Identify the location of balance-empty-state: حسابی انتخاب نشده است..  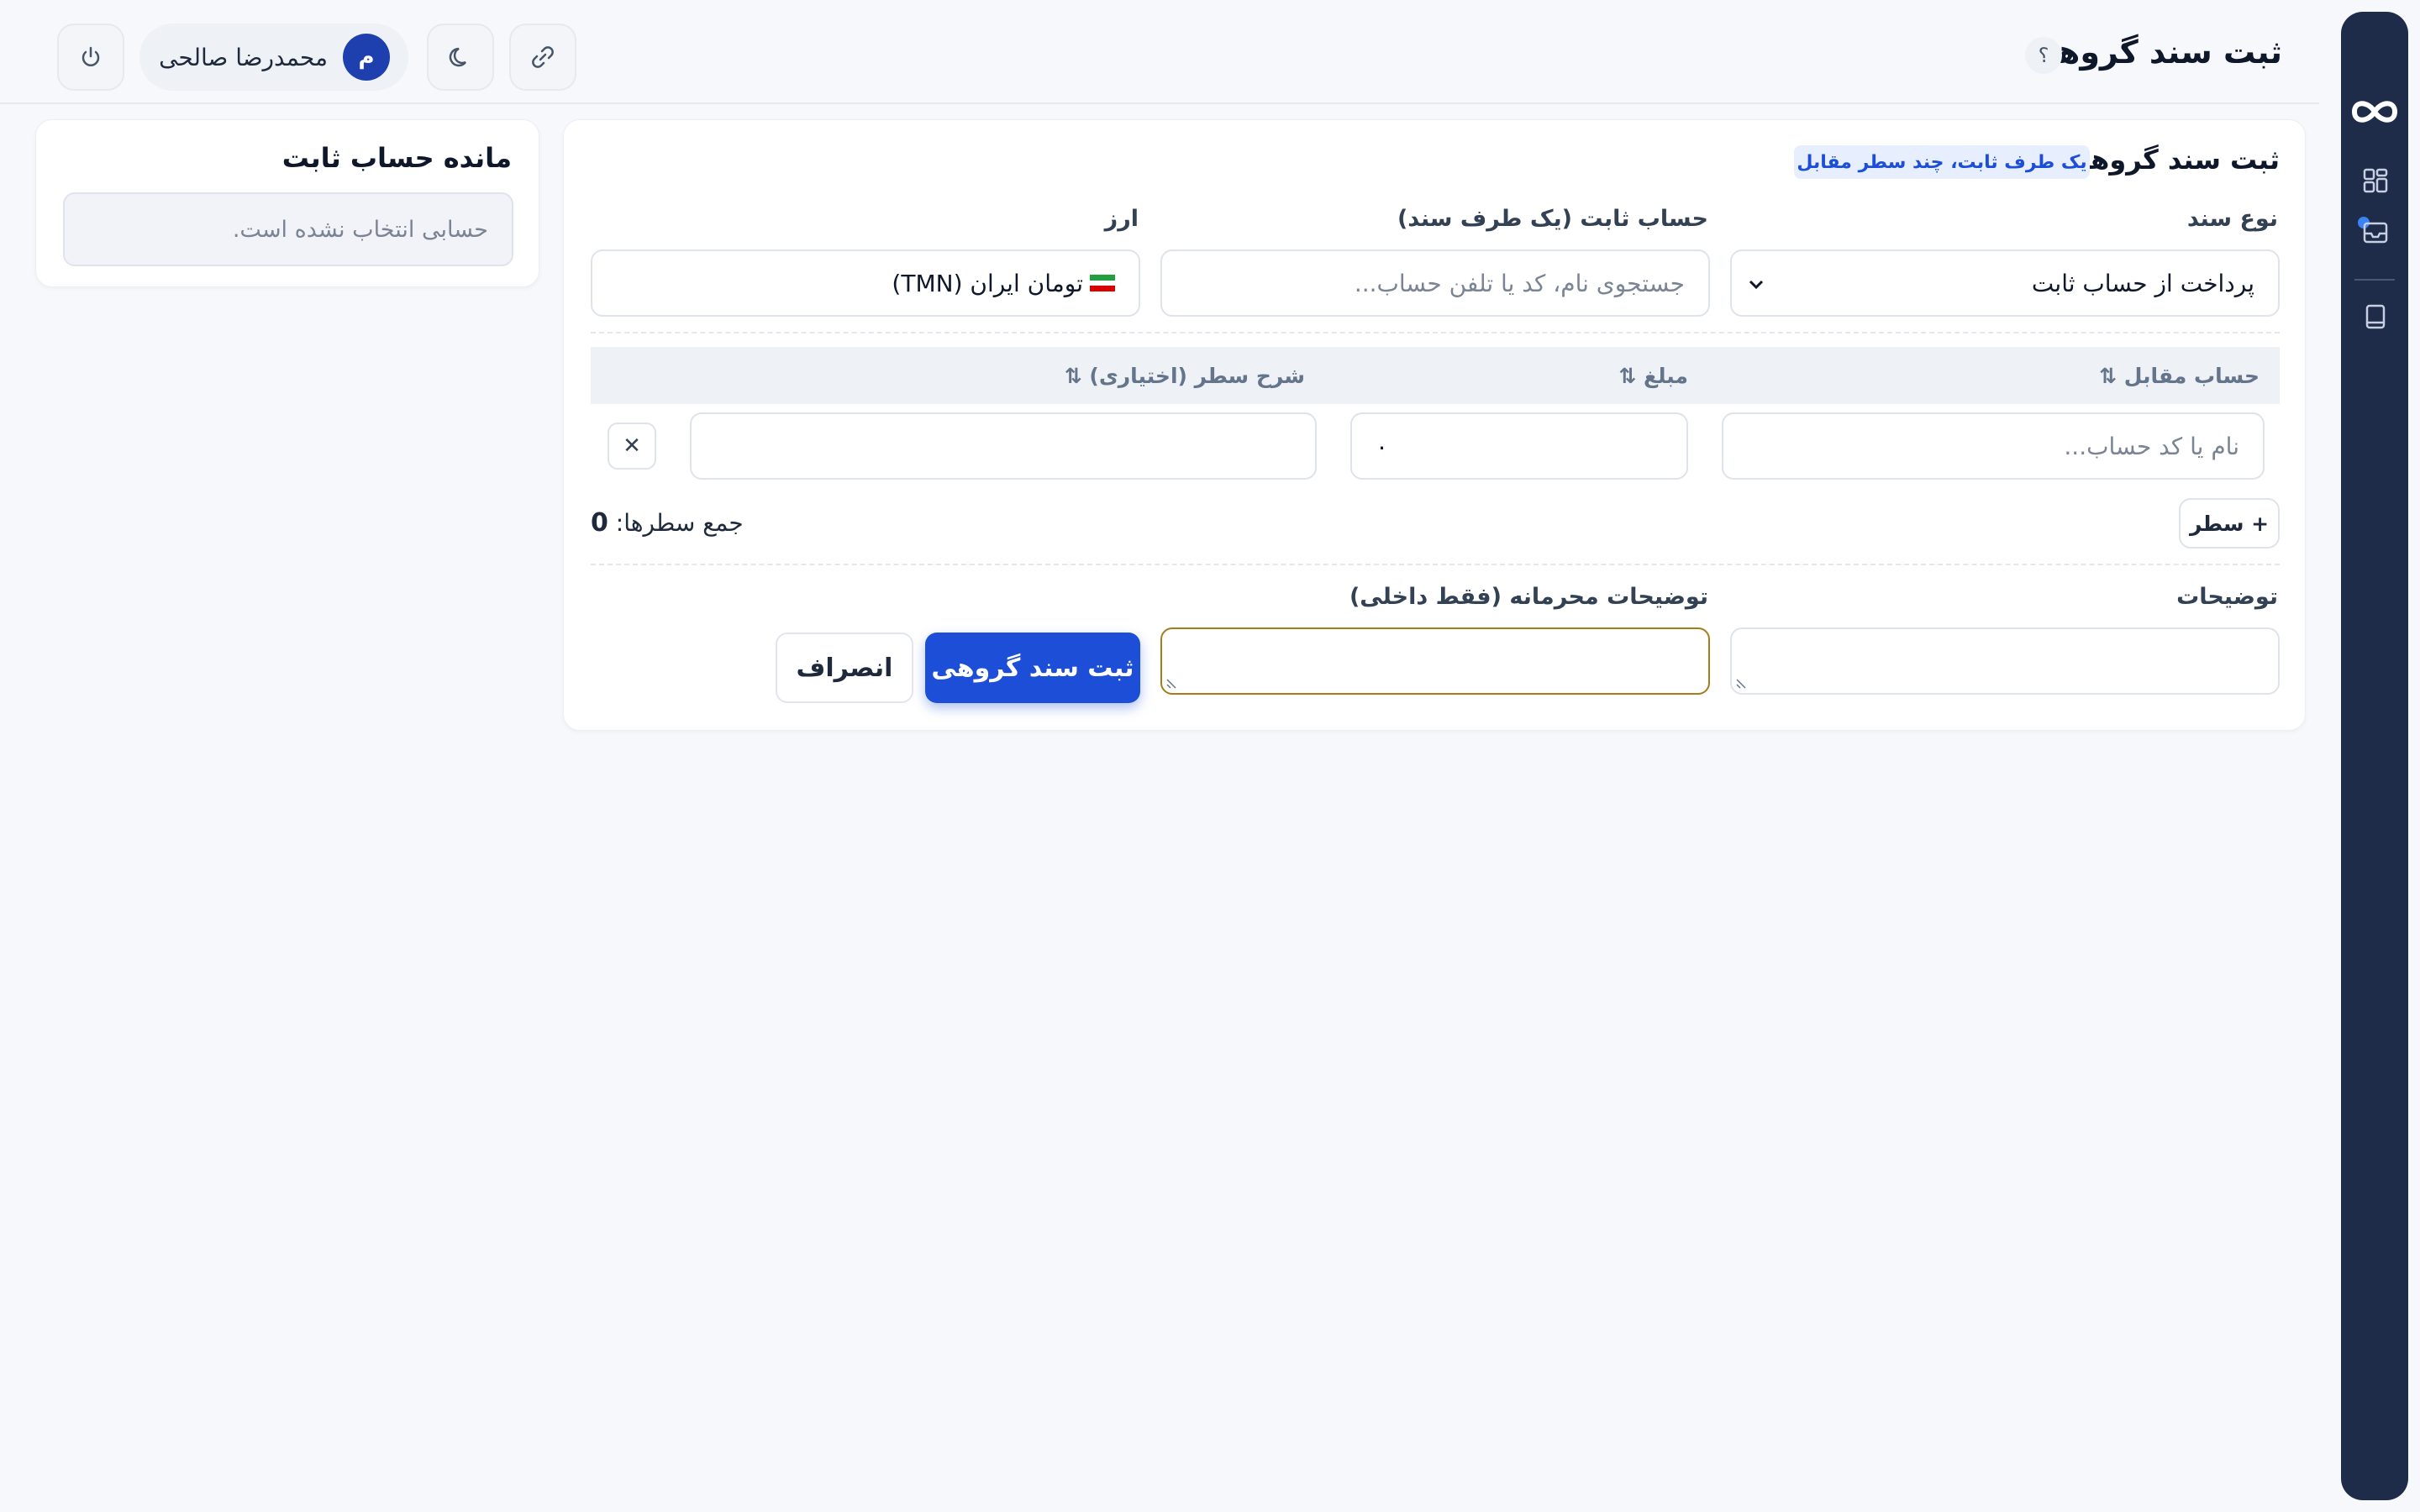
(288, 229).